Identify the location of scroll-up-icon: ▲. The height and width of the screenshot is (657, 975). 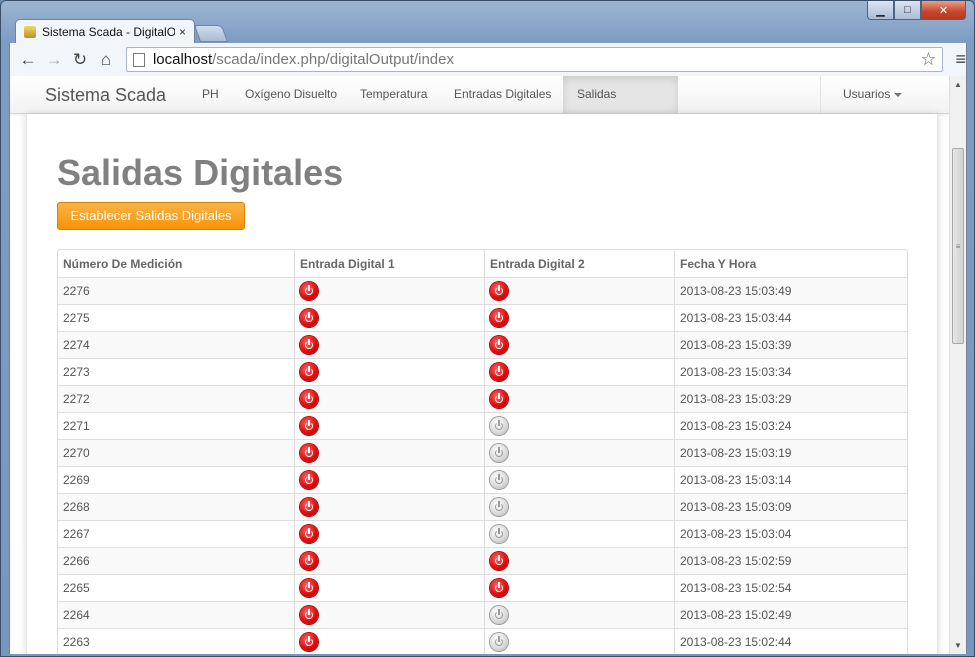
(958, 84).